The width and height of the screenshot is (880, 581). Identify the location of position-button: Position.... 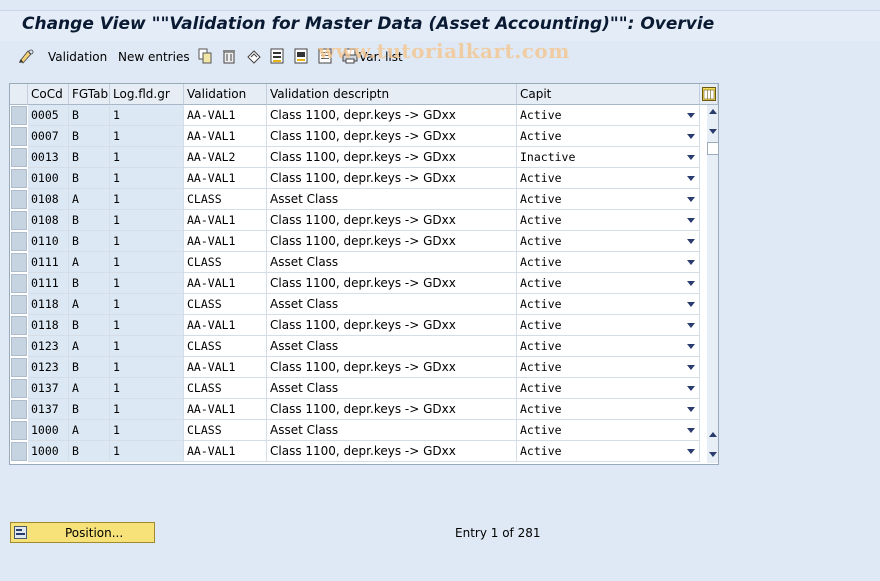
(82, 532).